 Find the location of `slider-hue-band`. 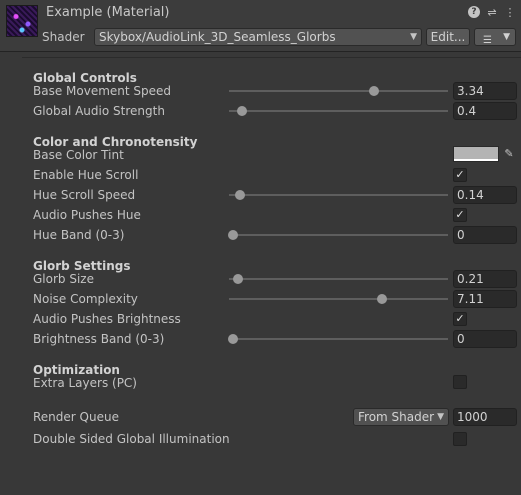

slider-hue-band is located at coordinates (338, 235).